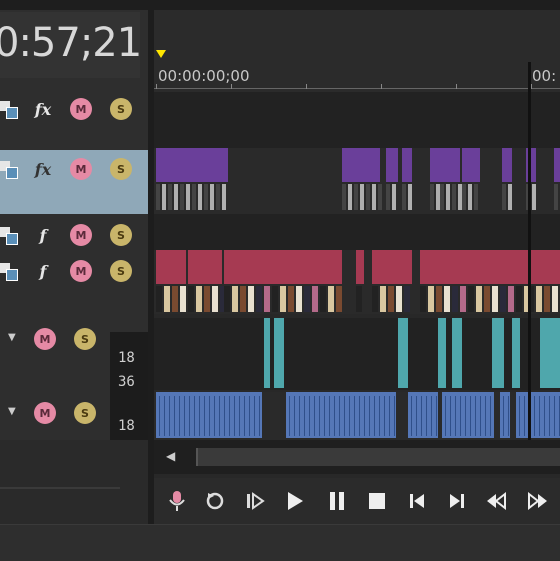 The image size is (560, 561). Describe the element at coordinates (337, 501) in the screenshot. I see `pause-icon` at that location.